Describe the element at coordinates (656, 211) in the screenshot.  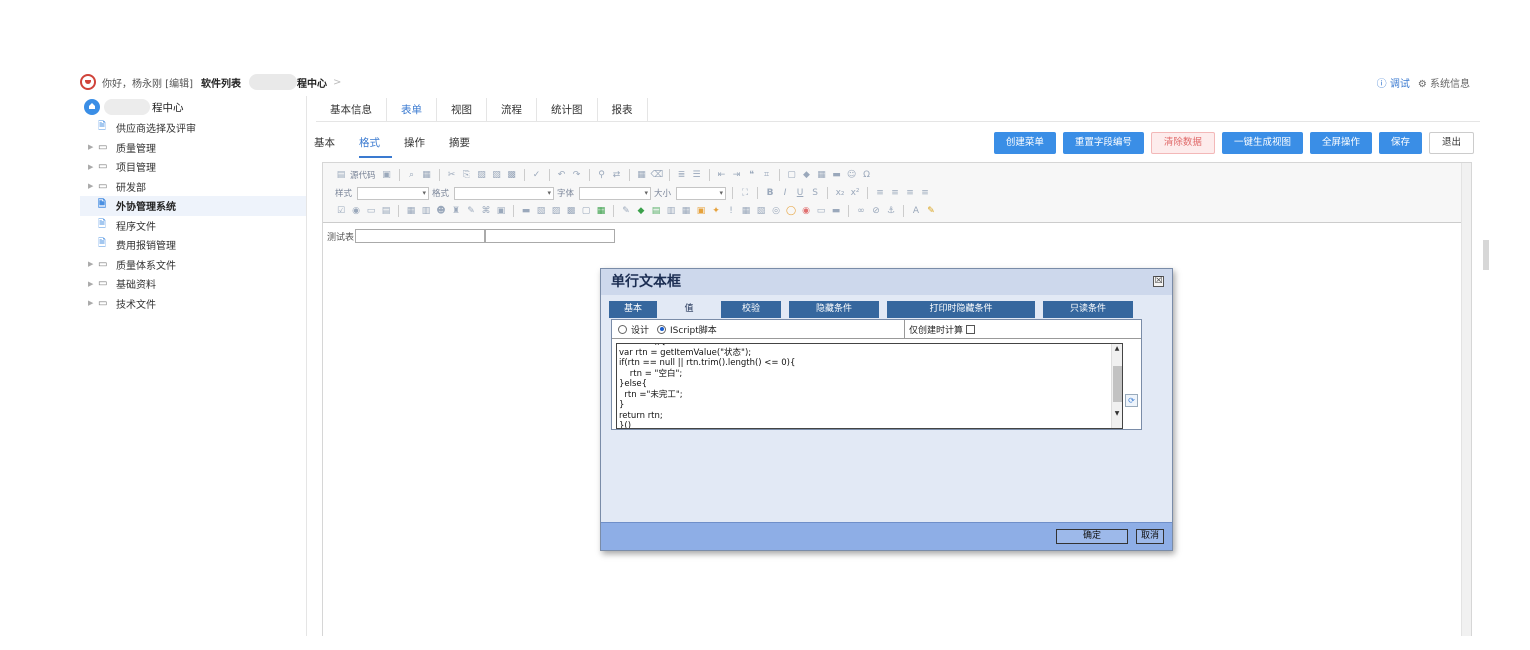
I see `history-icon: ▤` at that location.